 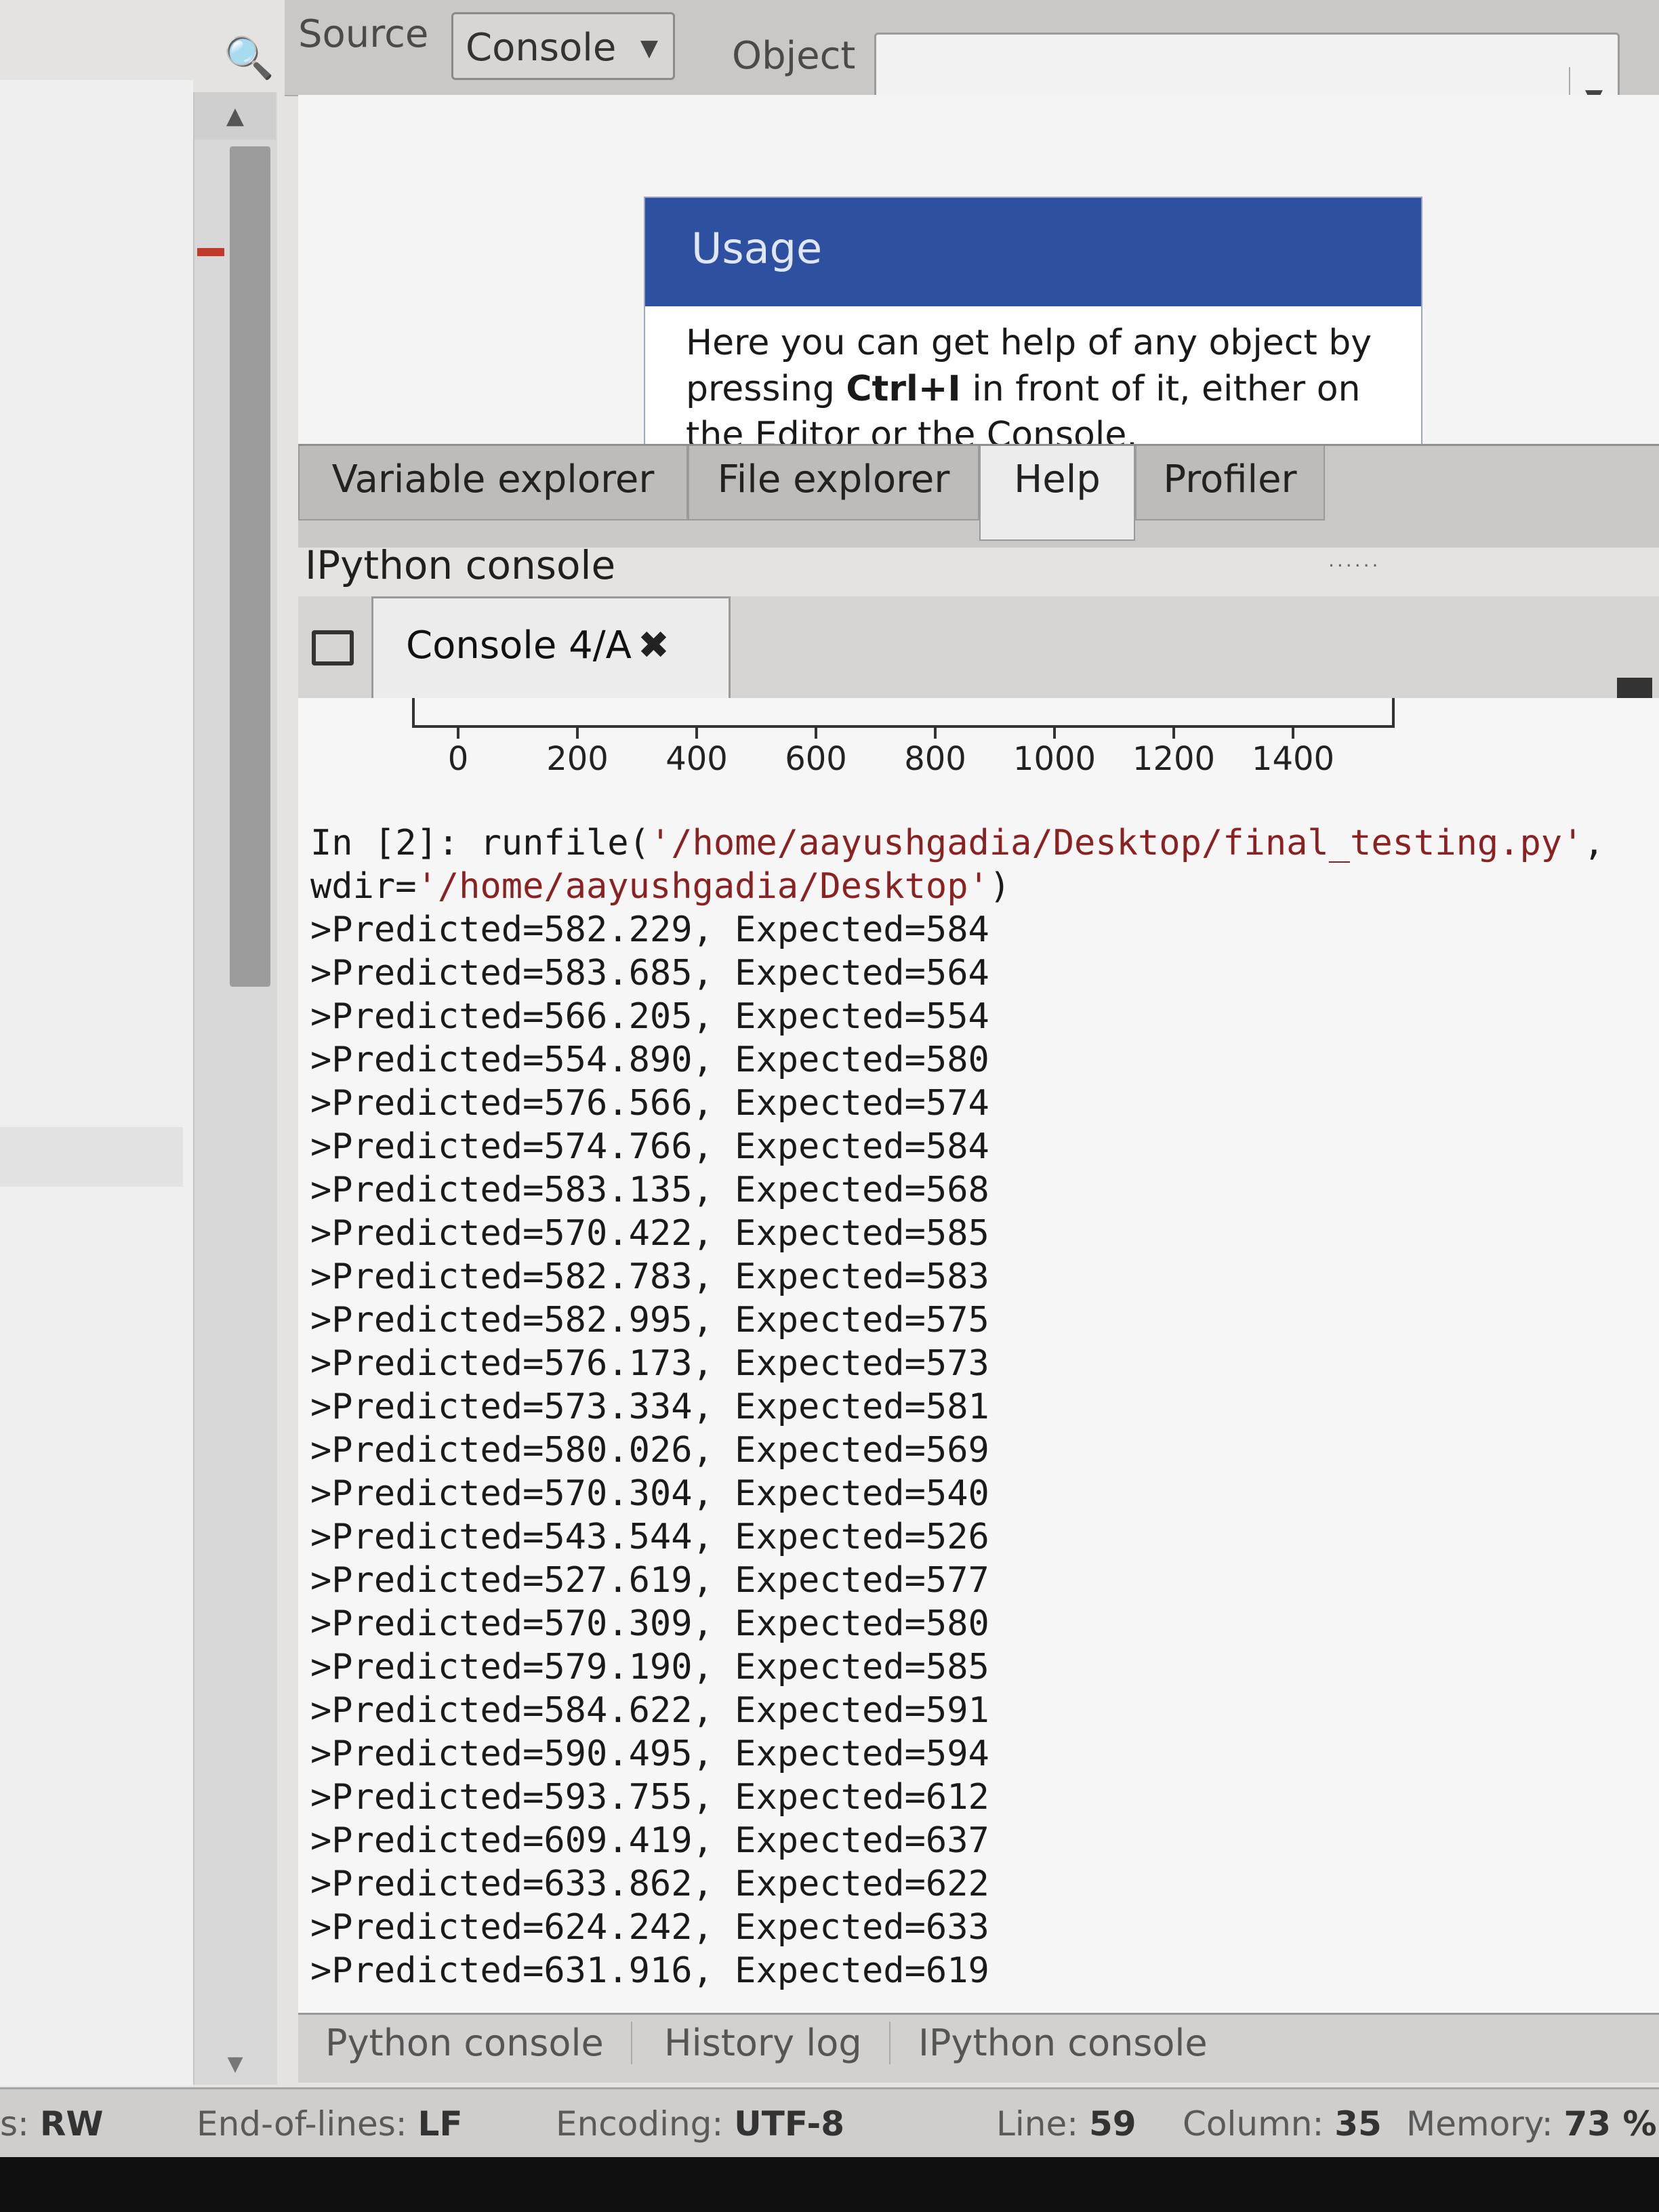 I want to click on command-close: ), so click(x=1000, y=887).